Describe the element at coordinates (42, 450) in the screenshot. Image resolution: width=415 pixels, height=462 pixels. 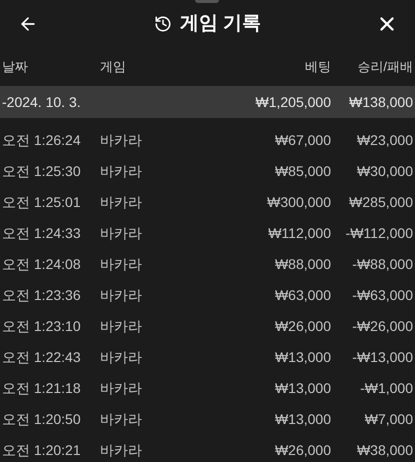
I see `table-cell-text: 오전 1:20:21` at that location.